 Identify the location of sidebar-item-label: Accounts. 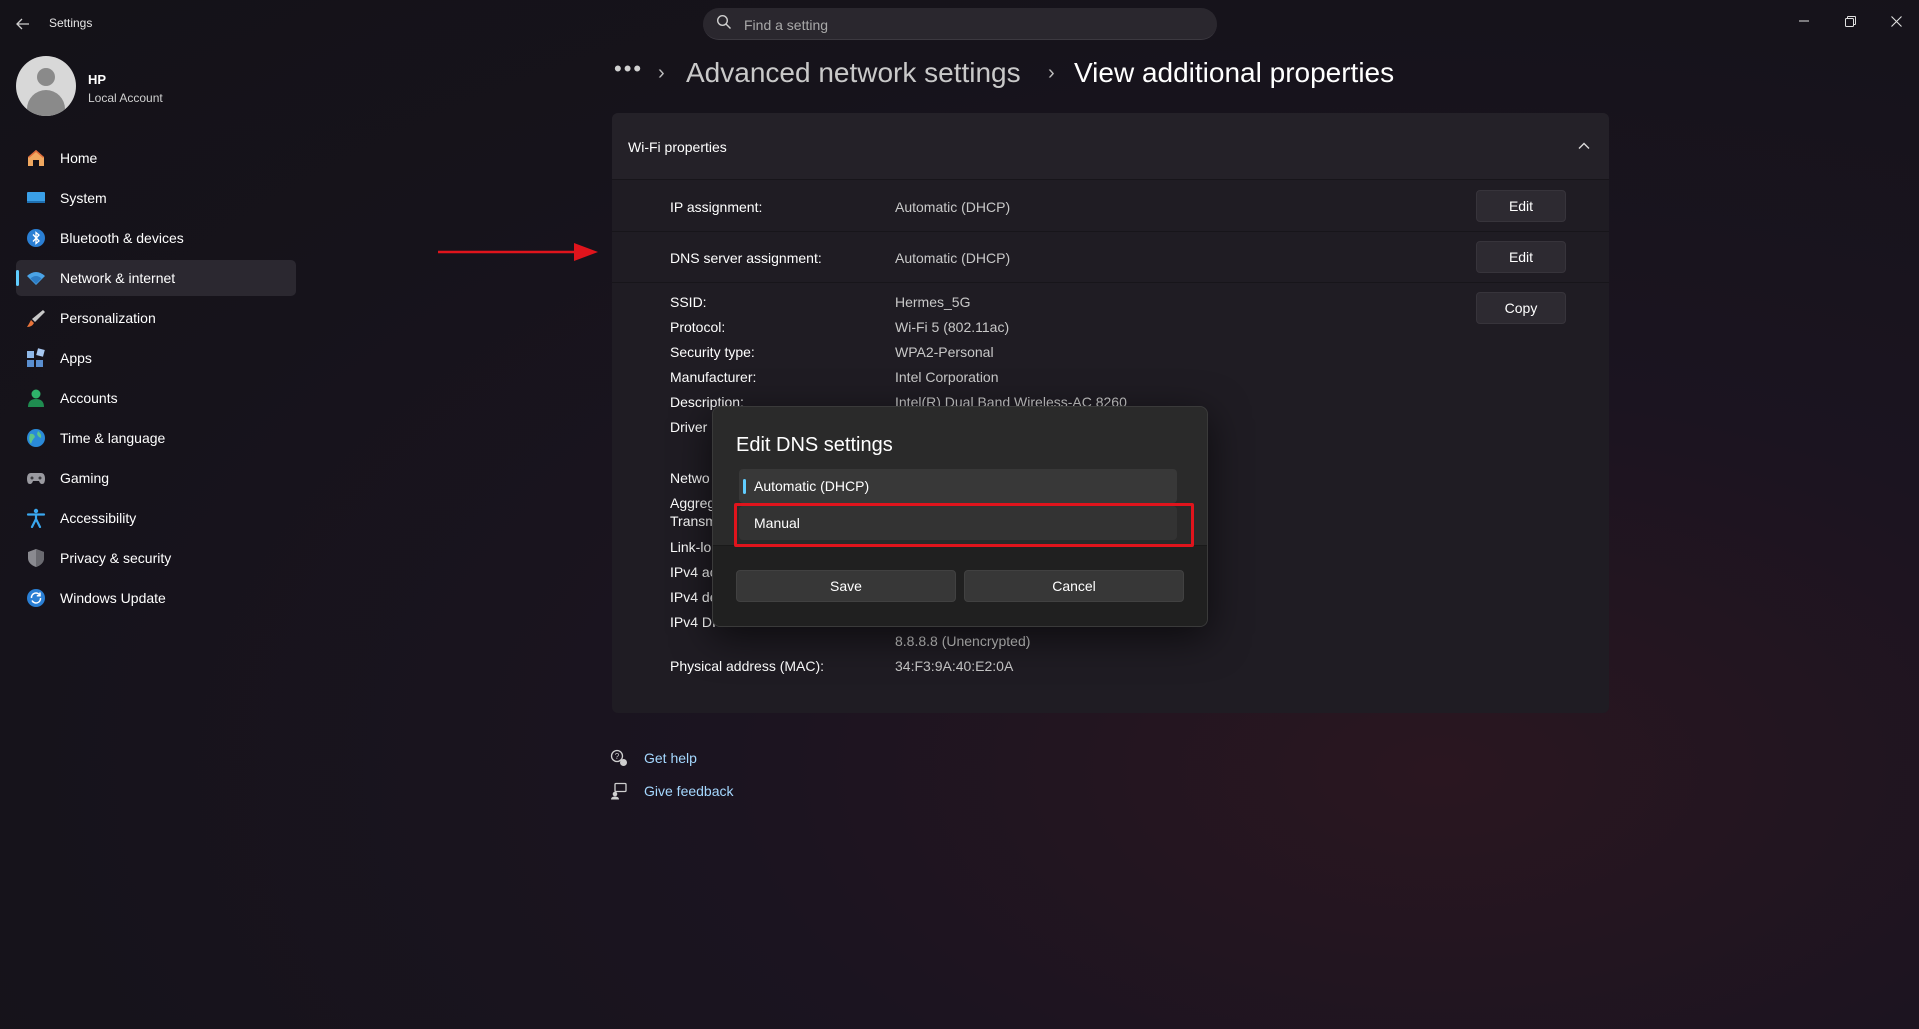
(89, 398).